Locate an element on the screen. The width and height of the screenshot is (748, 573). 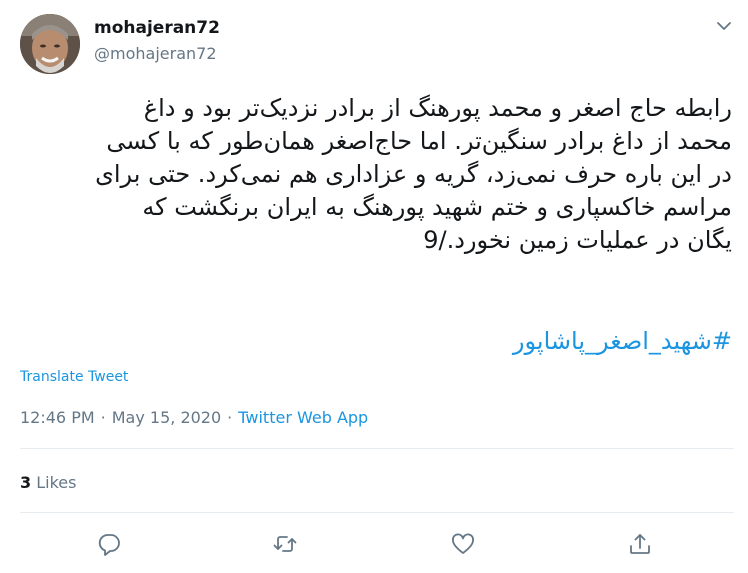
reply-icon is located at coordinates (109, 544).